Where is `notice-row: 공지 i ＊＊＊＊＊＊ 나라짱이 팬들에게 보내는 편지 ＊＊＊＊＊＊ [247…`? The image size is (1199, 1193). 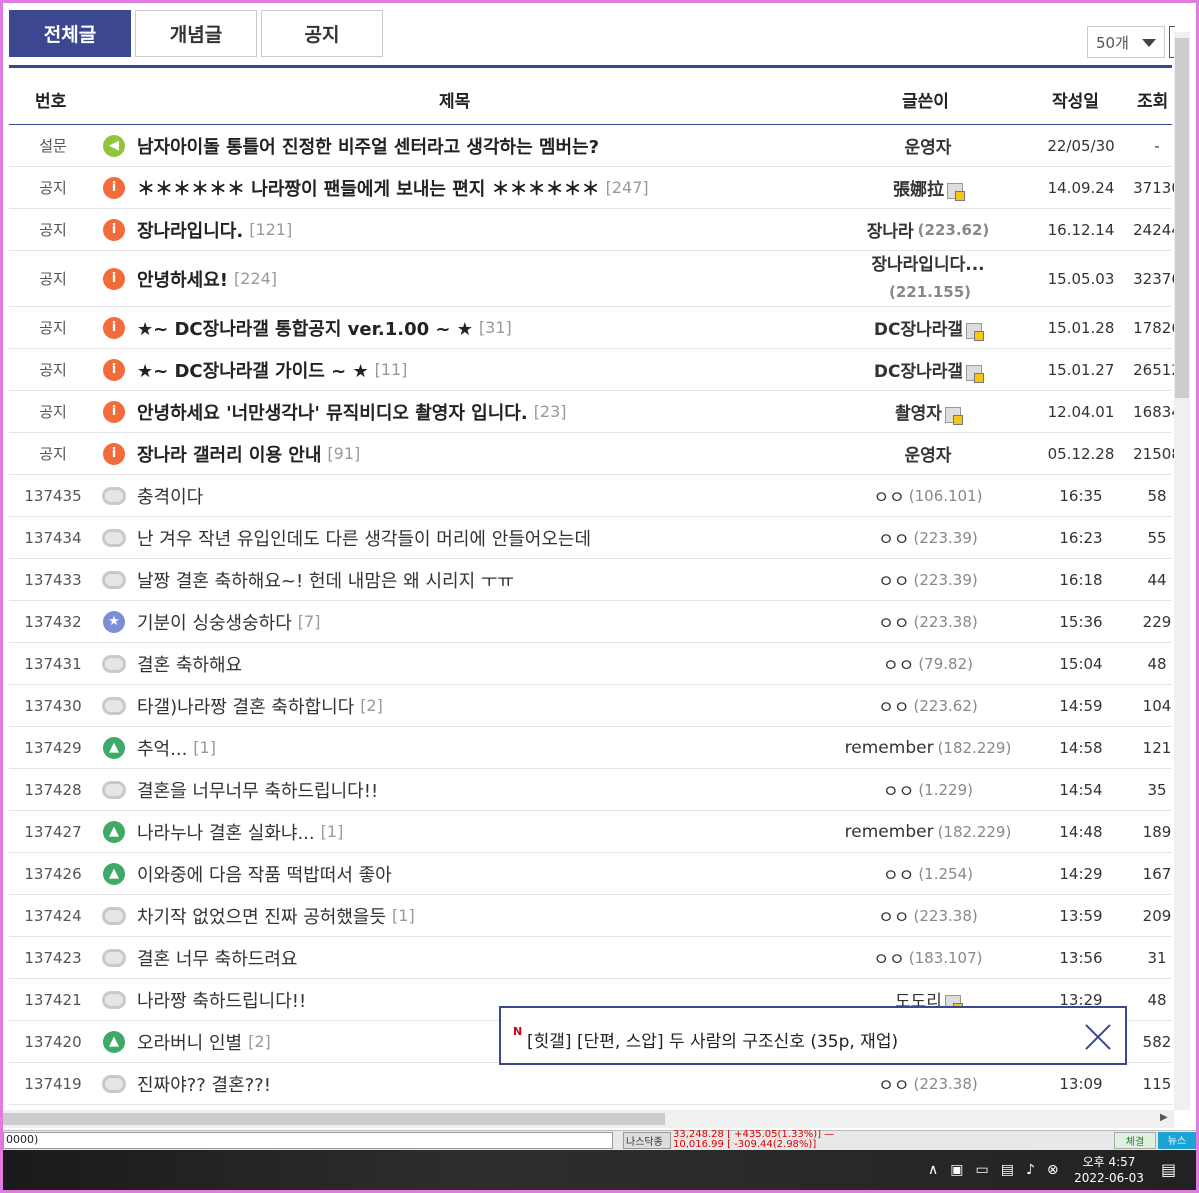 notice-row: 공지 i ＊＊＊＊＊＊ 나라짱이 팬들에게 보내는 편지 ＊＊＊＊＊＊ [247… is located at coordinates (595, 188).